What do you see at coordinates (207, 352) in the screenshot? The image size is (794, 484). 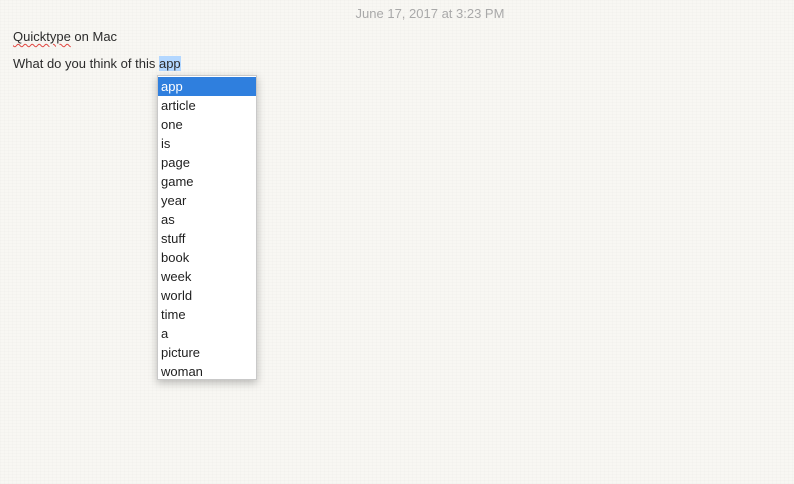 I see `suggestion-item: picture` at bounding box center [207, 352].